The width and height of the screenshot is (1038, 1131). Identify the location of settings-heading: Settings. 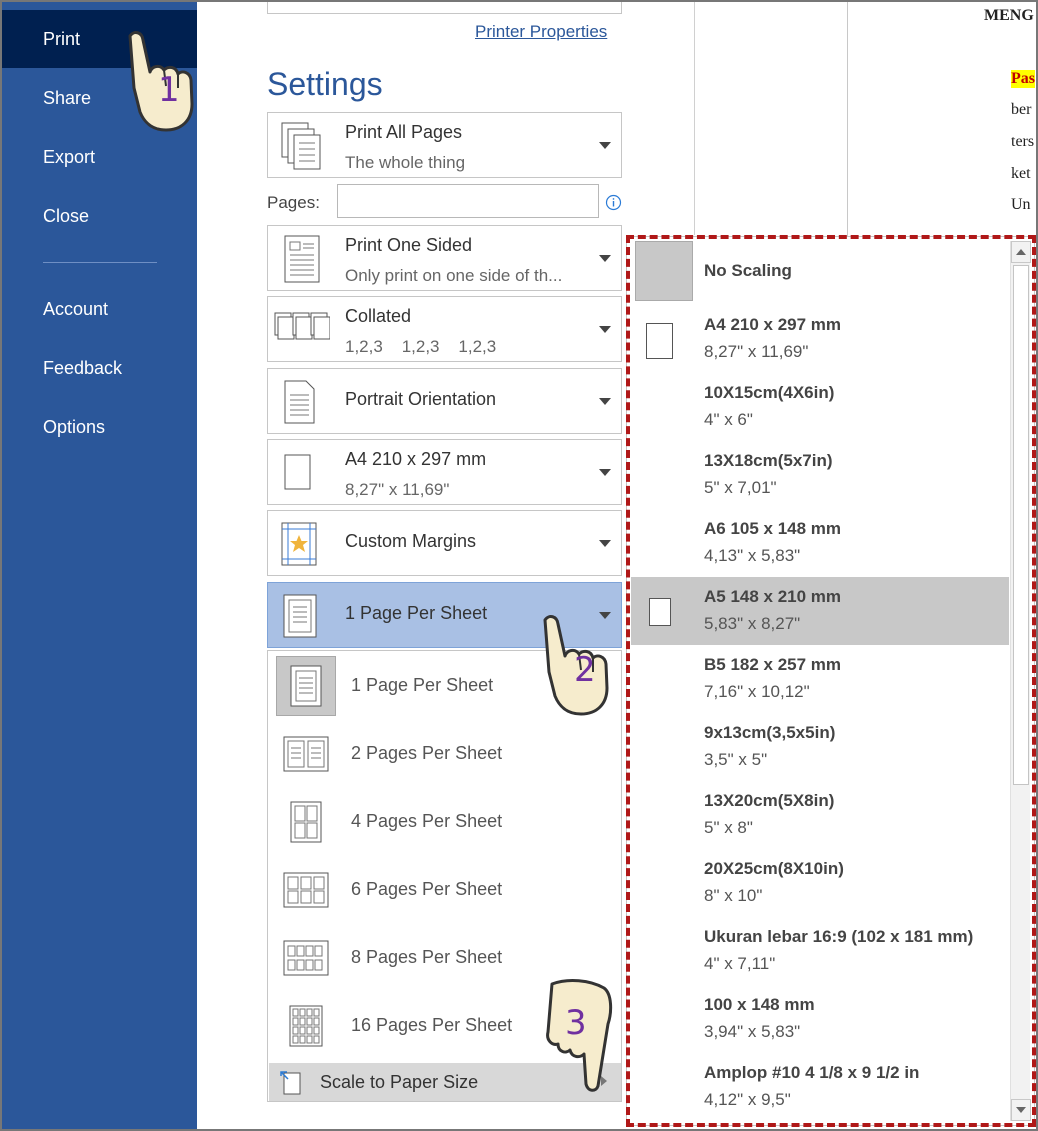
(325, 84).